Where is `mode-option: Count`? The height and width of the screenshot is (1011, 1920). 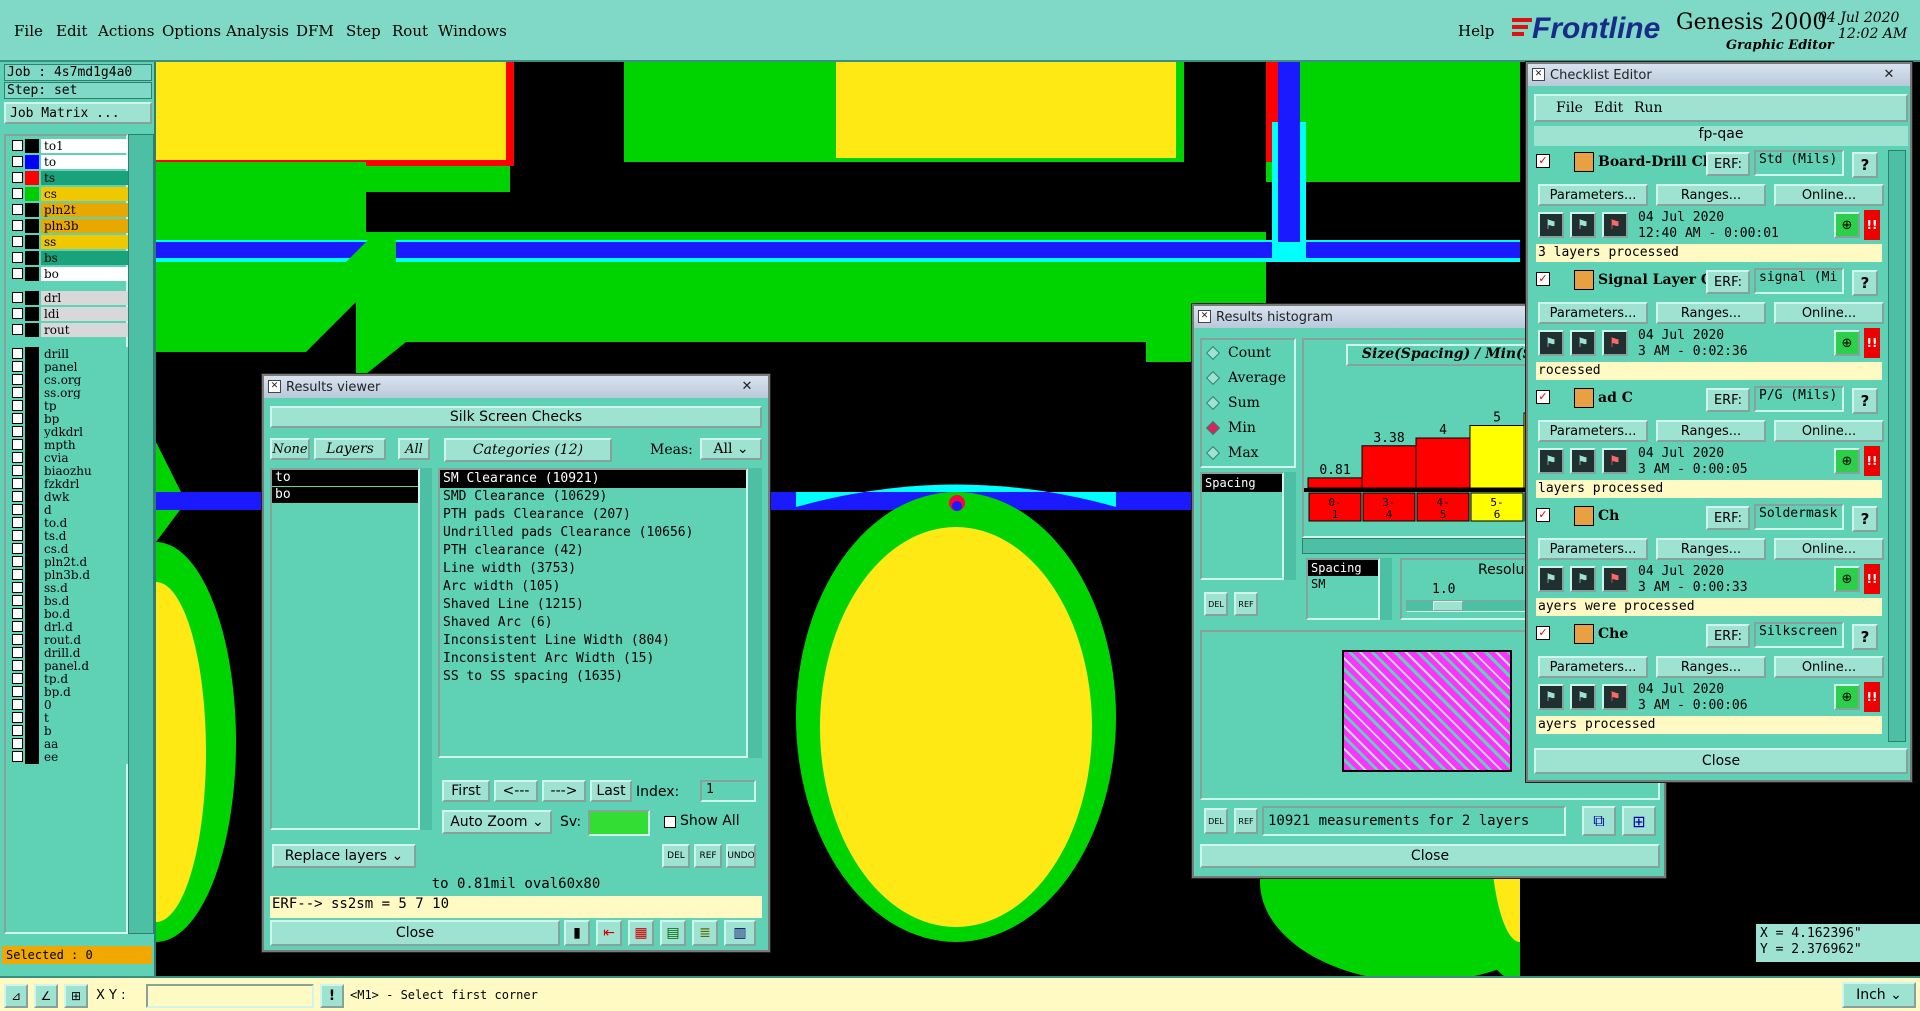 mode-option: Count is located at coordinates (1248, 352).